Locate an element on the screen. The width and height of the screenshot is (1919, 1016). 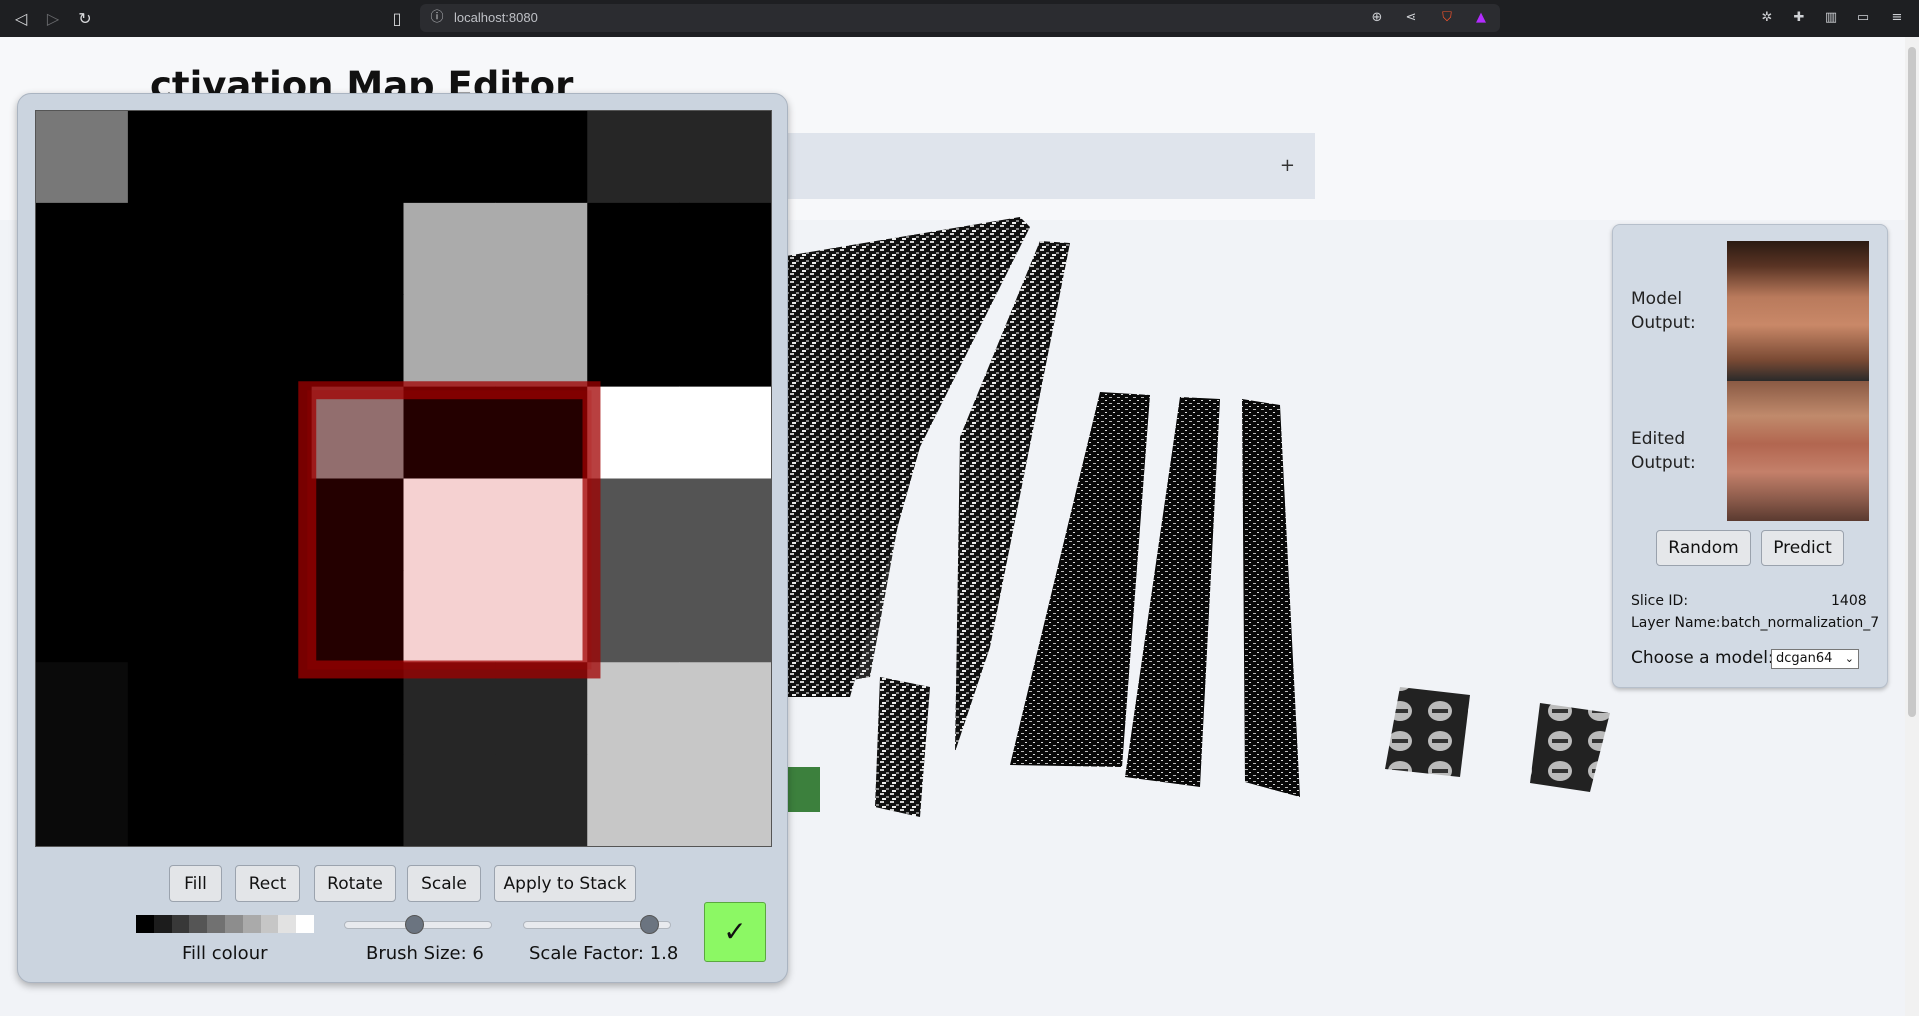
rotate-button: Rotate is located at coordinates (355, 883).